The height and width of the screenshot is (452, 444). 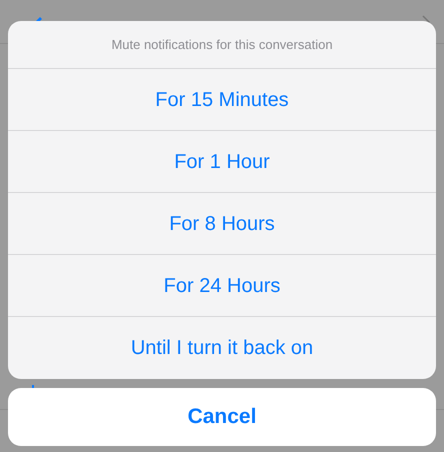 What do you see at coordinates (222, 417) in the screenshot?
I see `cancel-button: Cancel` at bounding box center [222, 417].